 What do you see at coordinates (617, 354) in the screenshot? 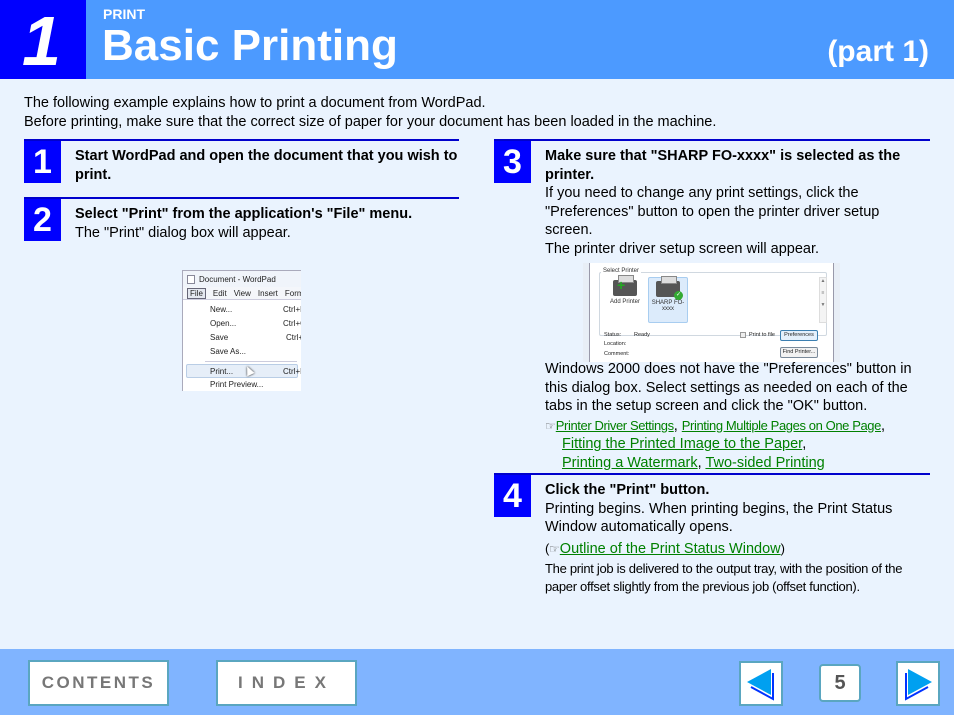
I see `comment-label: Comment:` at bounding box center [617, 354].